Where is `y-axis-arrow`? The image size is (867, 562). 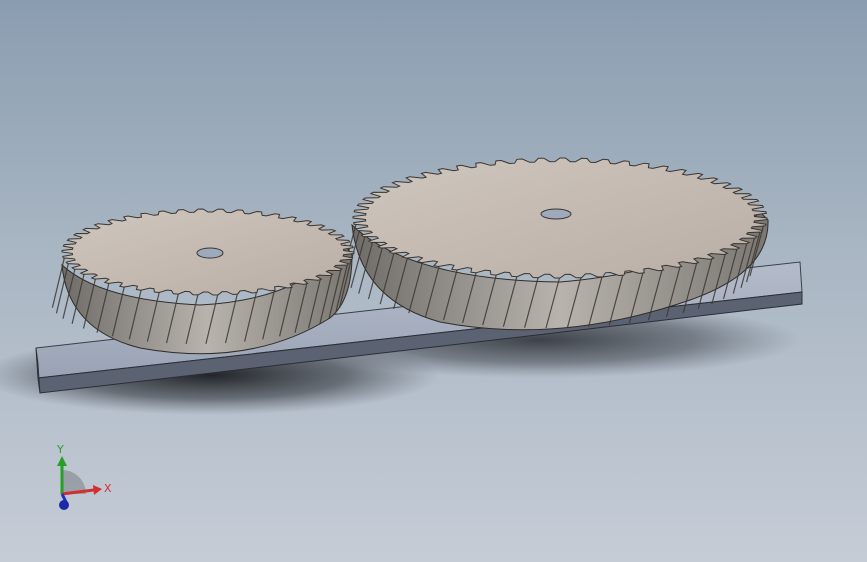 y-axis-arrow is located at coordinates (62, 461).